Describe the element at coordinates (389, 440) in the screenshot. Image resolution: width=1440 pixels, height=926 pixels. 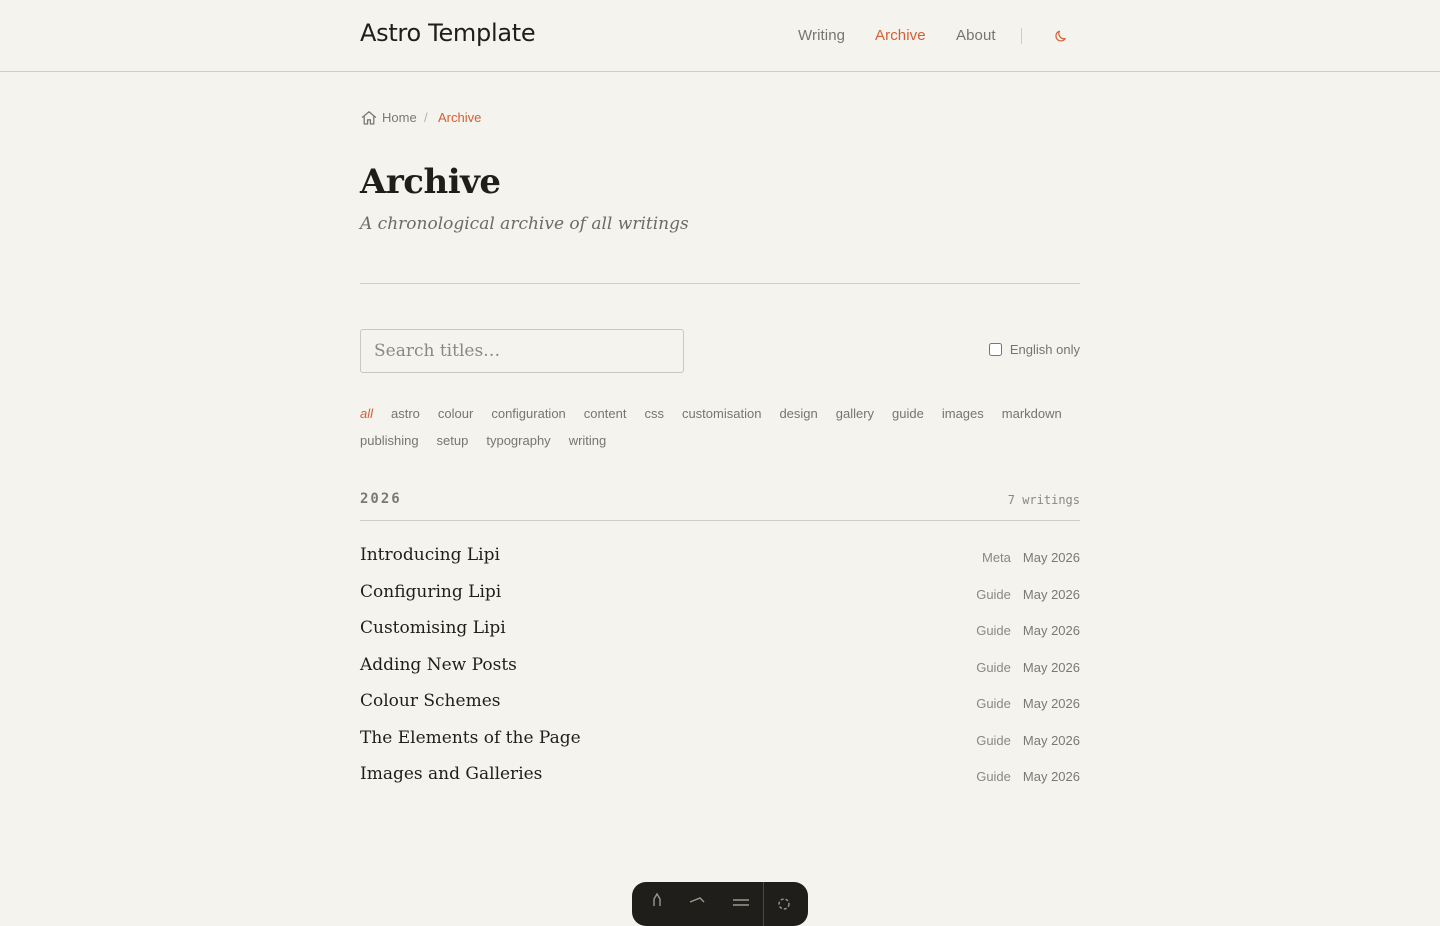
I see `tag-publishing: publishing` at that location.